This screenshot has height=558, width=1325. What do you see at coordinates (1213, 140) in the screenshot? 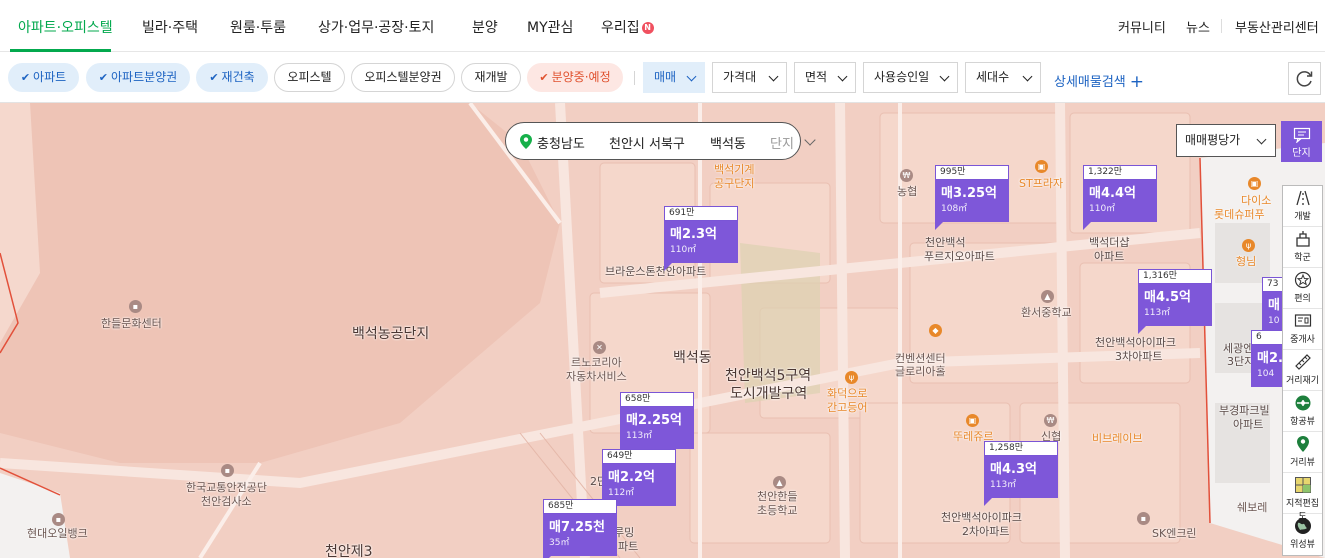
I see `price-type-label: 매매평당가` at bounding box center [1213, 140].